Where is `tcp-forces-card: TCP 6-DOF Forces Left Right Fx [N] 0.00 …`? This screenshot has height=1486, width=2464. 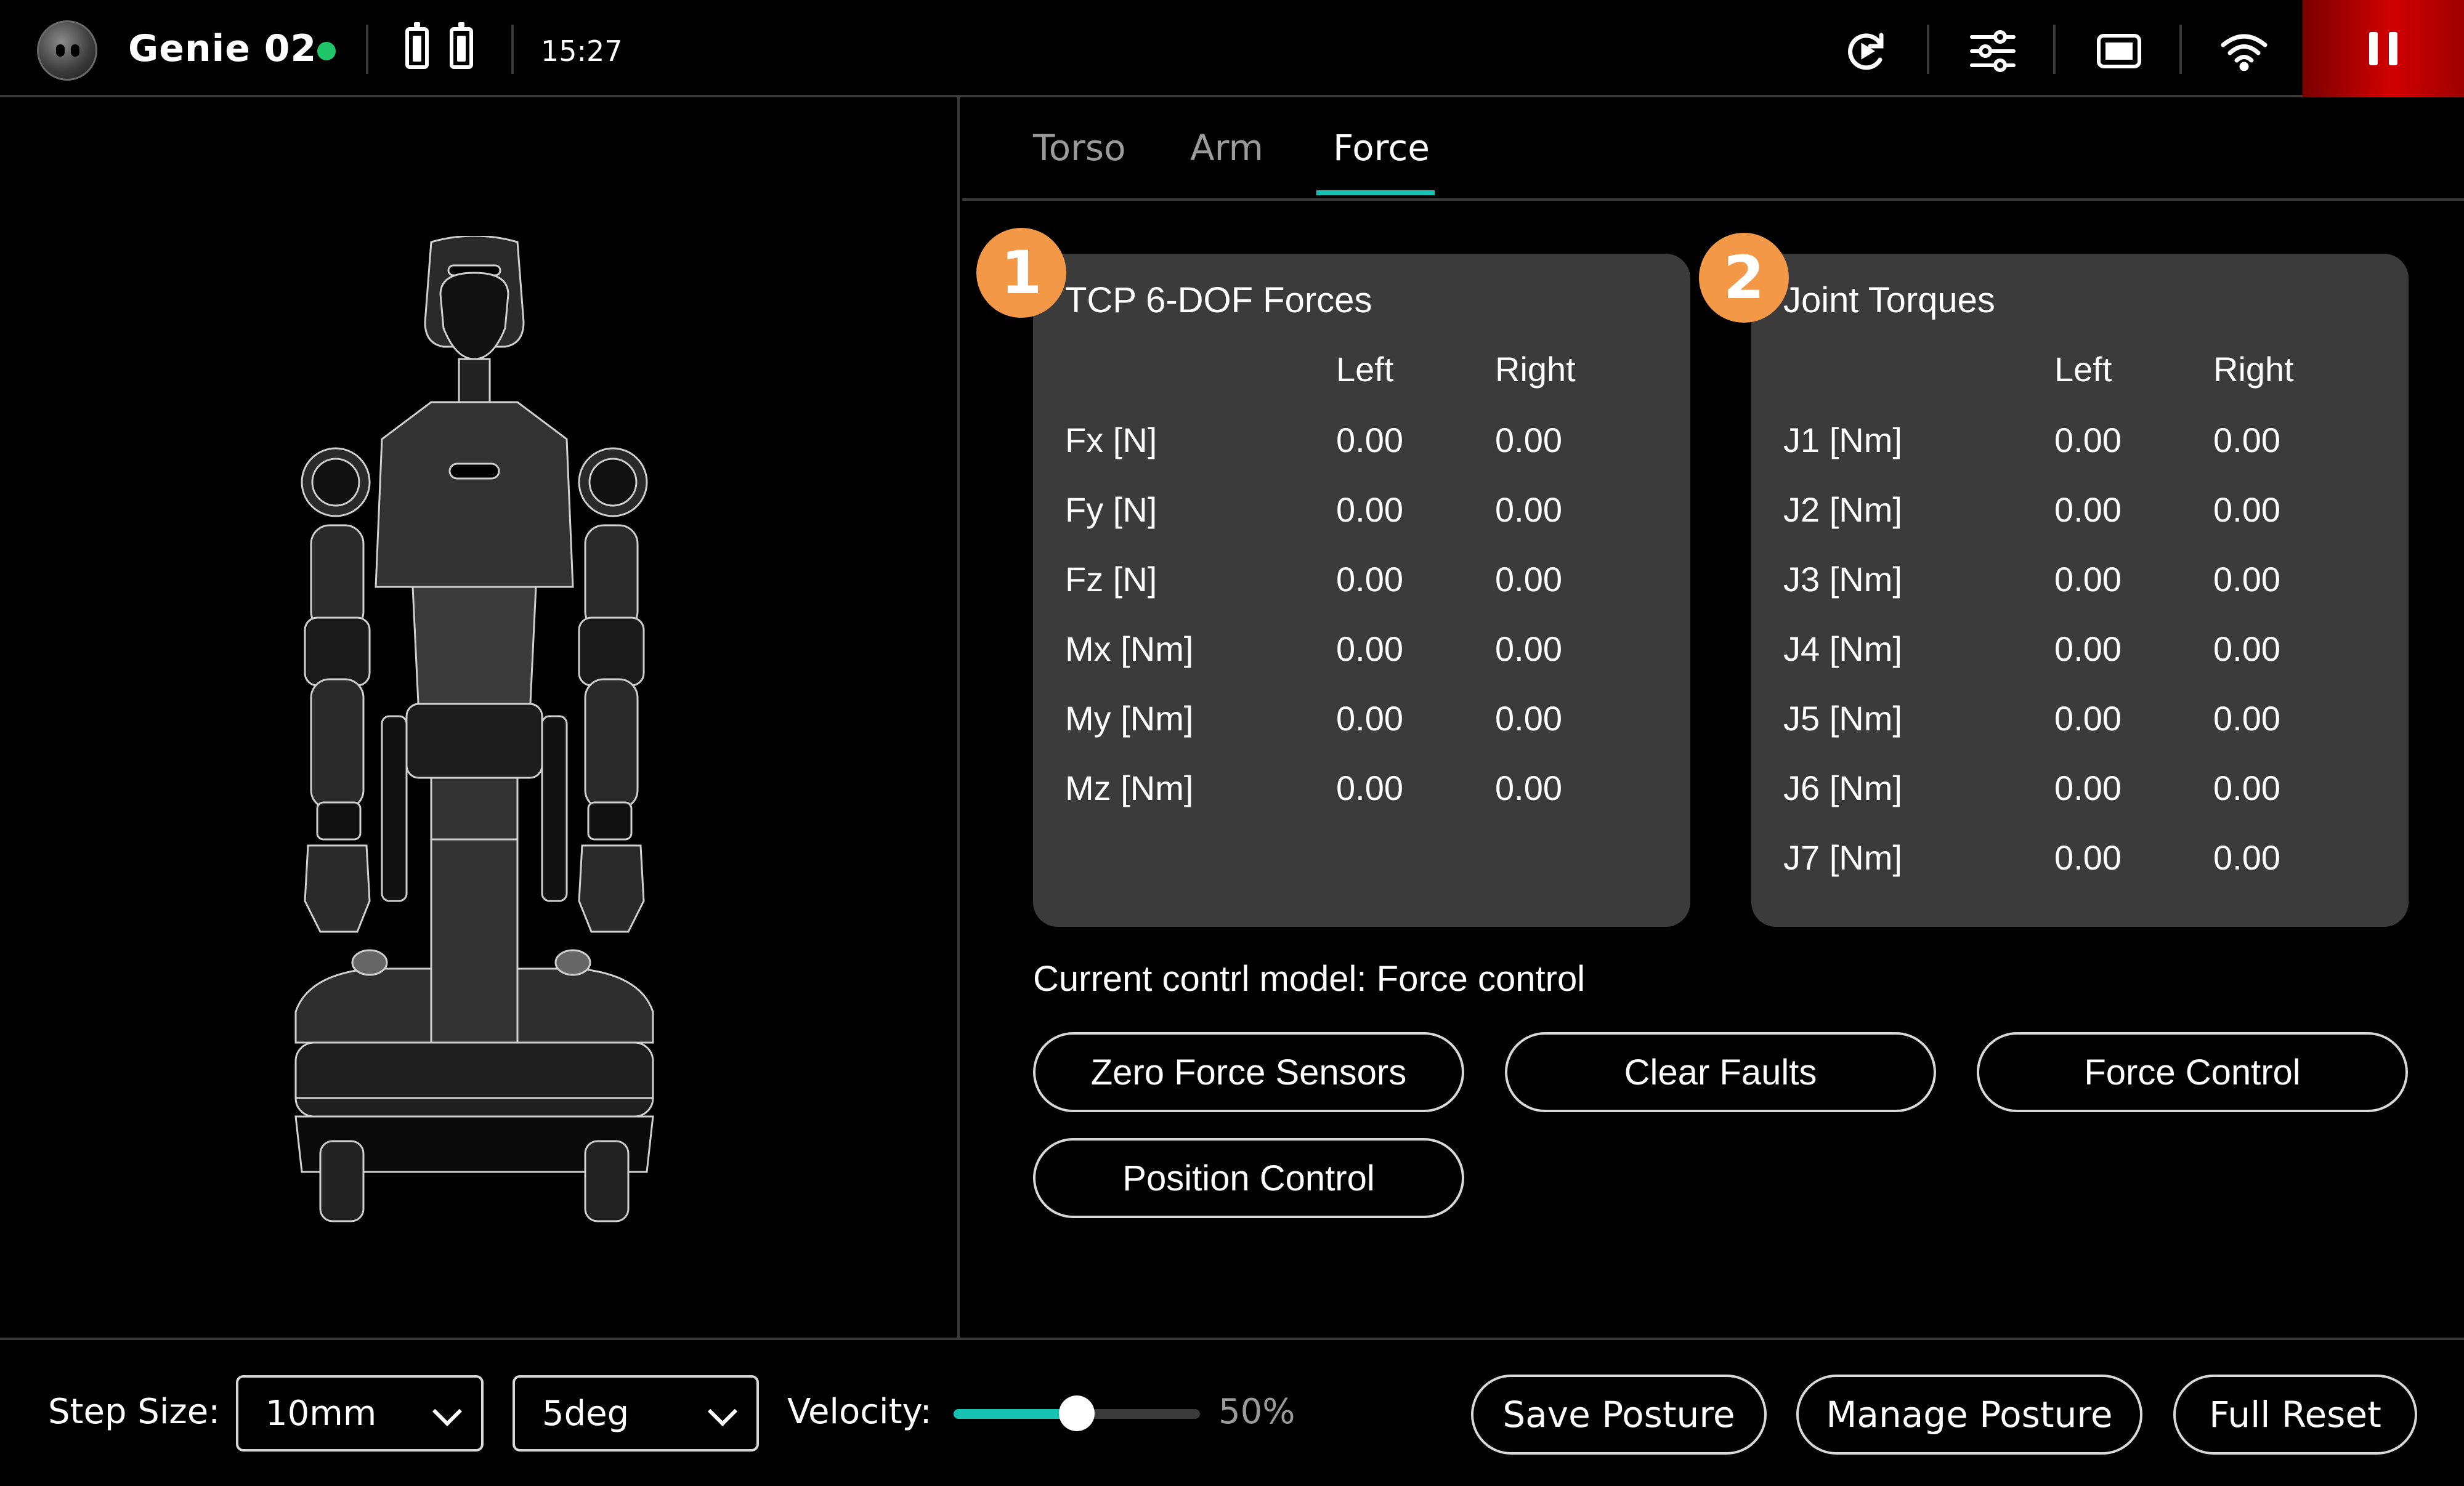 tcp-forces-card: TCP 6-DOF Forces Left Right Fx [N] 0.00 … is located at coordinates (1361, 590).